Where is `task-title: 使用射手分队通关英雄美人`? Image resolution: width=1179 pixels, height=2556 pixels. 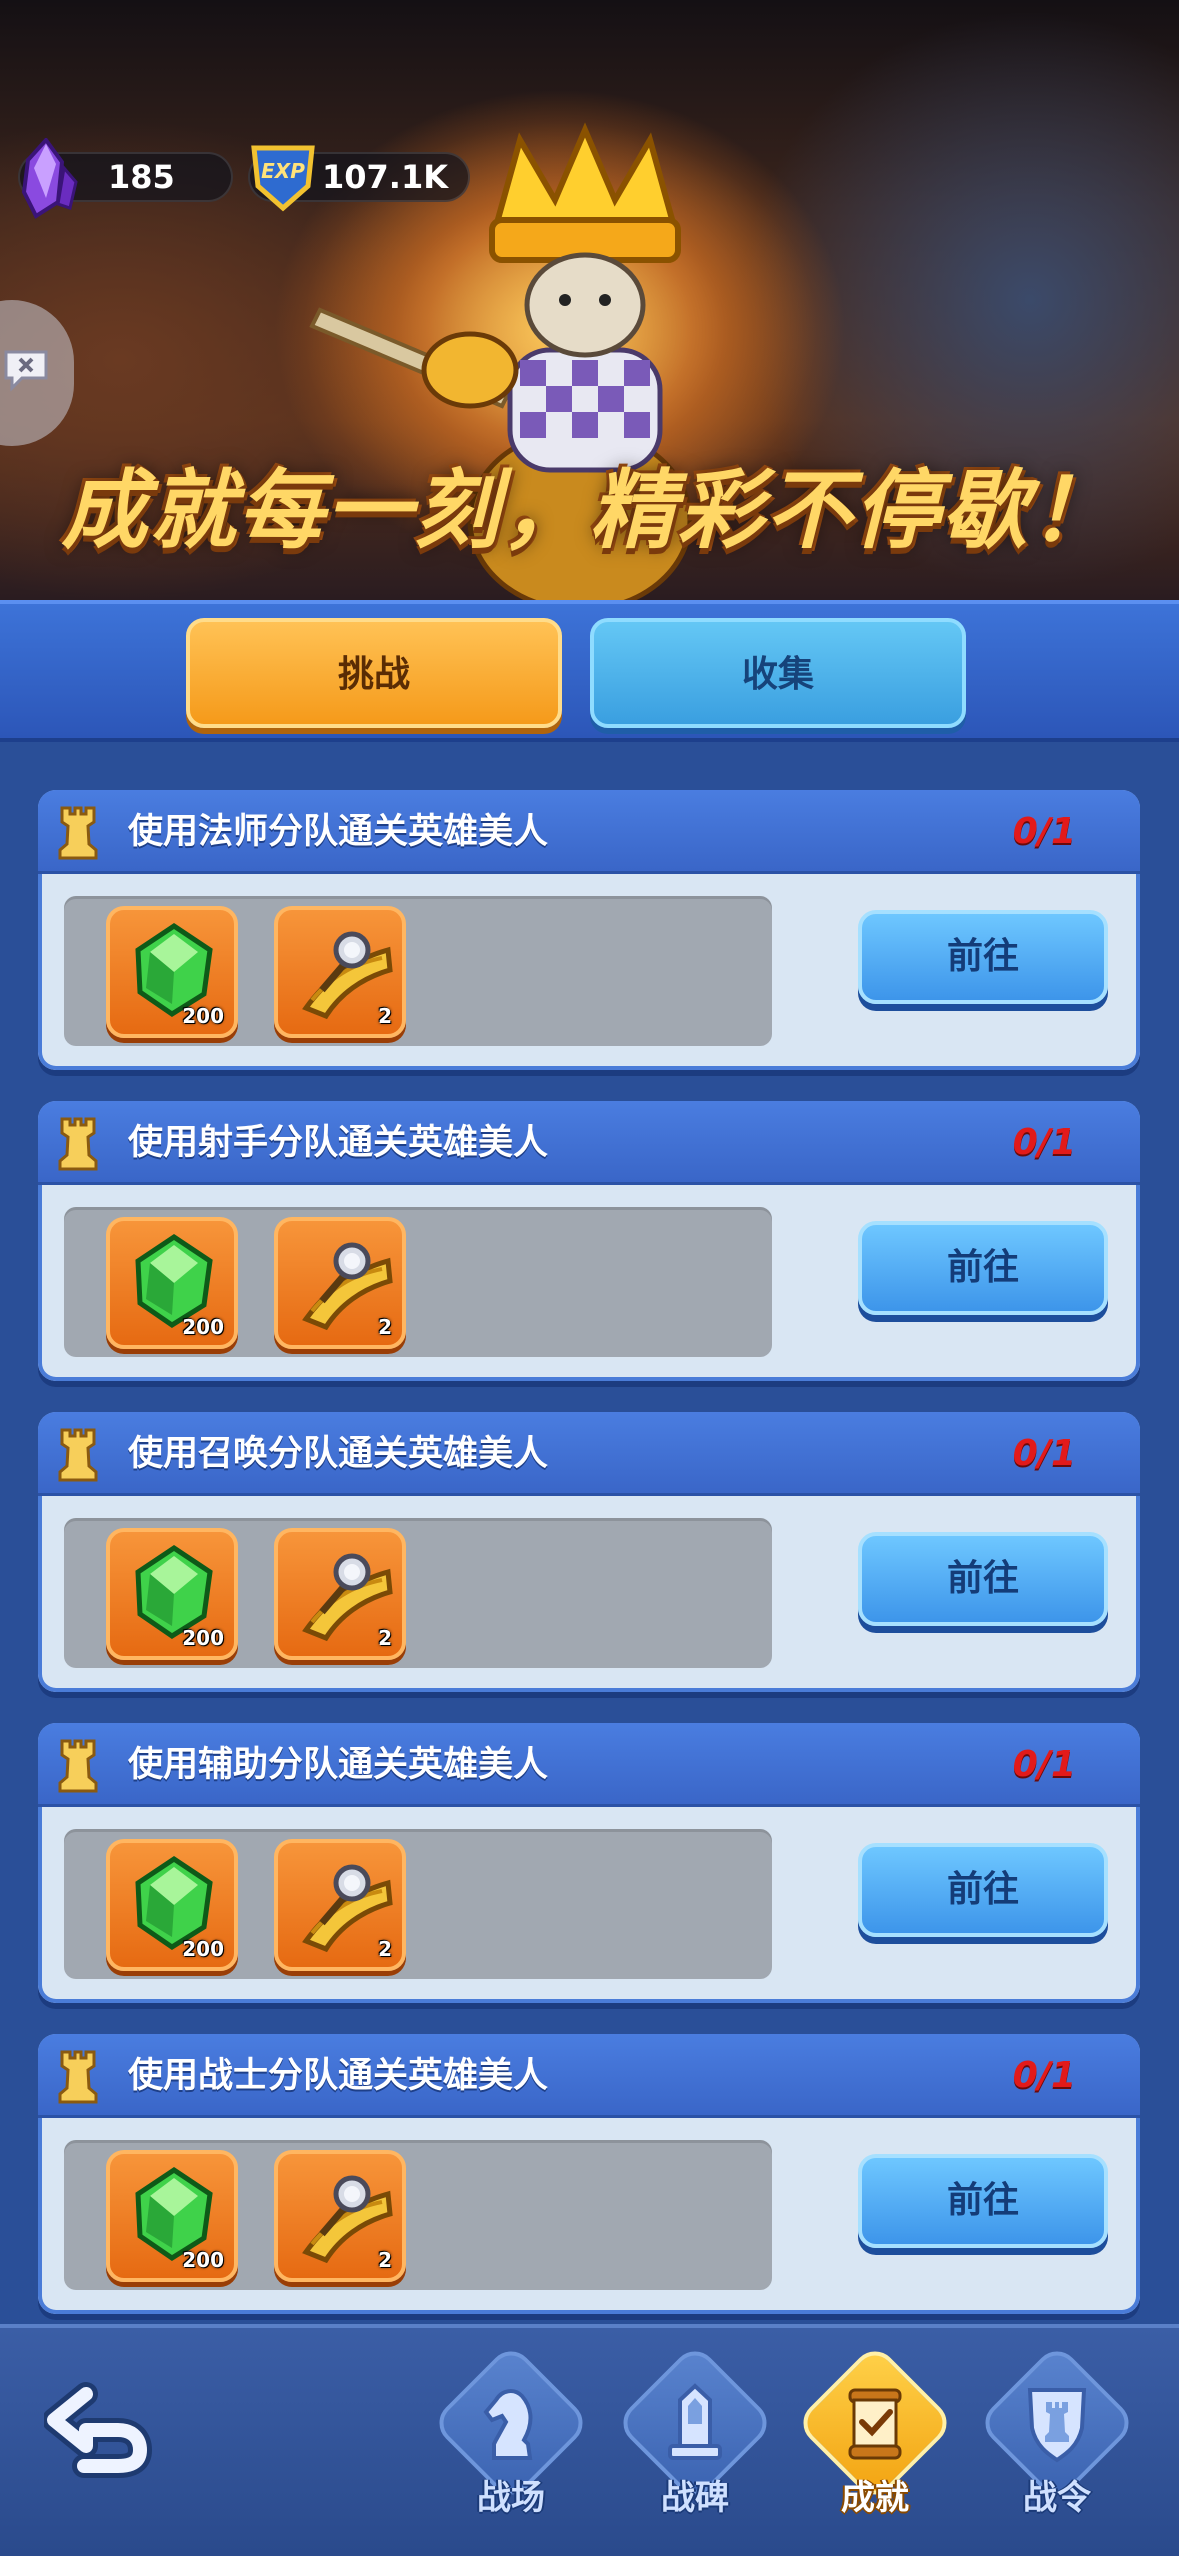
task-title: 使用射手分队通关英雄美人 is located at coordinates (338, 1143).